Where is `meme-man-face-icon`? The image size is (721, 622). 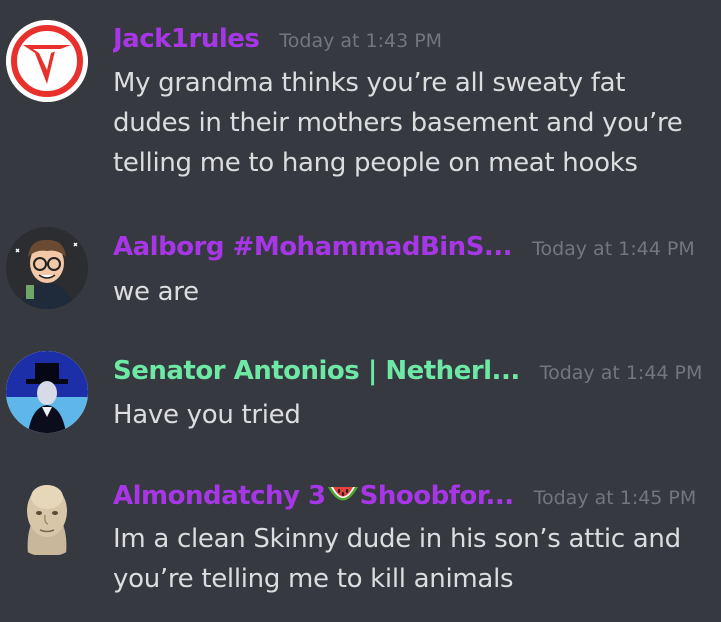
meme-man-face-icon is located at coordinates (47, 516).